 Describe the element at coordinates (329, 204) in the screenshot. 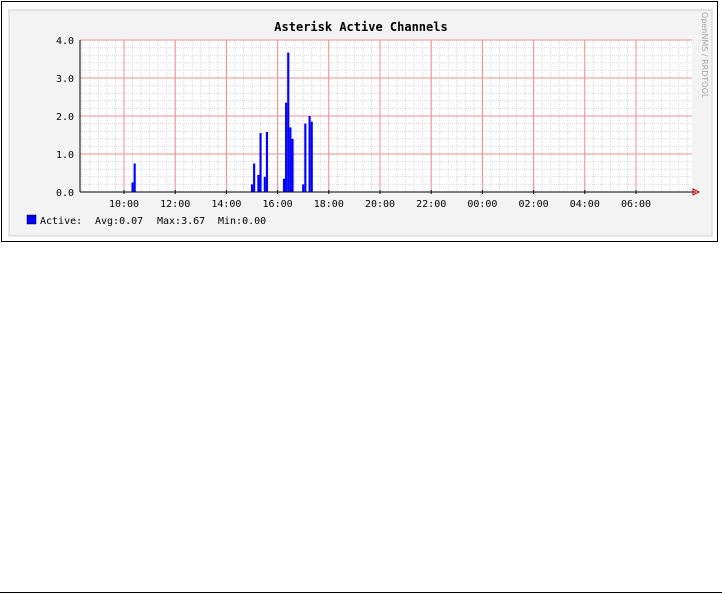

I see `x-tick-label: 18:00` at that location.